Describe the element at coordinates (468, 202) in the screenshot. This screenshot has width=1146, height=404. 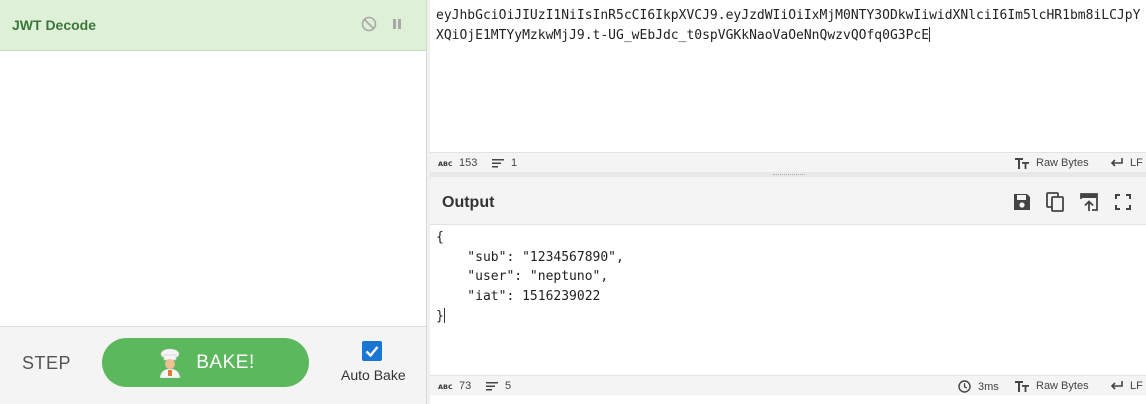
I see `output-title: Output` at that location.